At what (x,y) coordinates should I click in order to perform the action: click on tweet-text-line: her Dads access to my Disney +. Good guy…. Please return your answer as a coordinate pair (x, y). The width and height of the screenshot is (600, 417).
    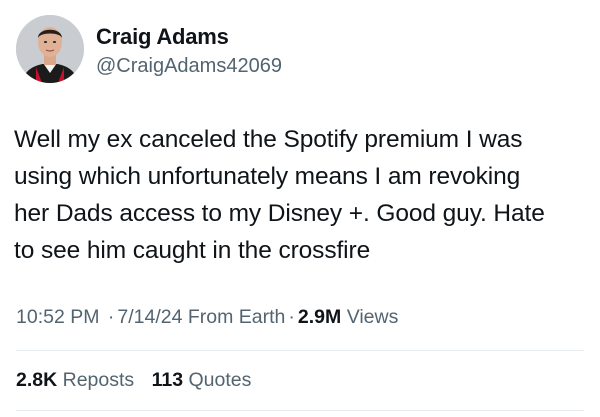
    Looking at the image, I should click on (279, 213).